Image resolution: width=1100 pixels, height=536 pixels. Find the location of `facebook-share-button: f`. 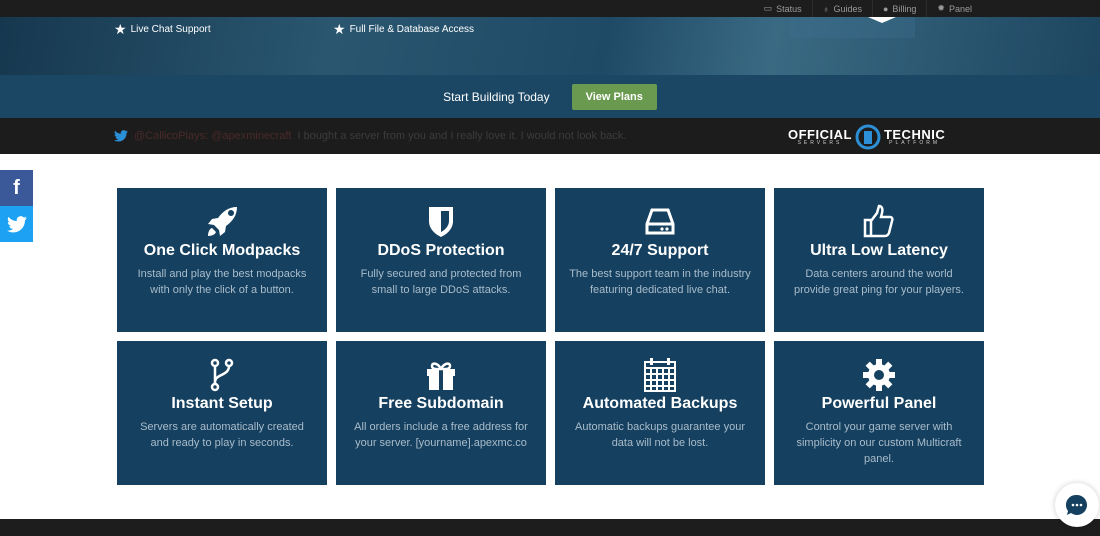

facebook-share-button: f is located at coordinates (16, 188).